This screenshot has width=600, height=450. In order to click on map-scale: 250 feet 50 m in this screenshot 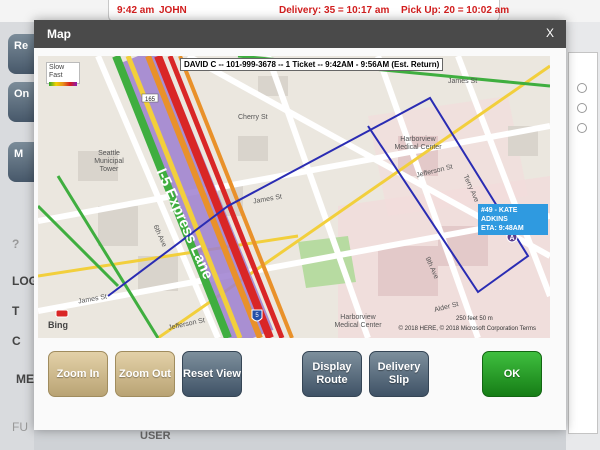, I will do `click(474, 319)`.